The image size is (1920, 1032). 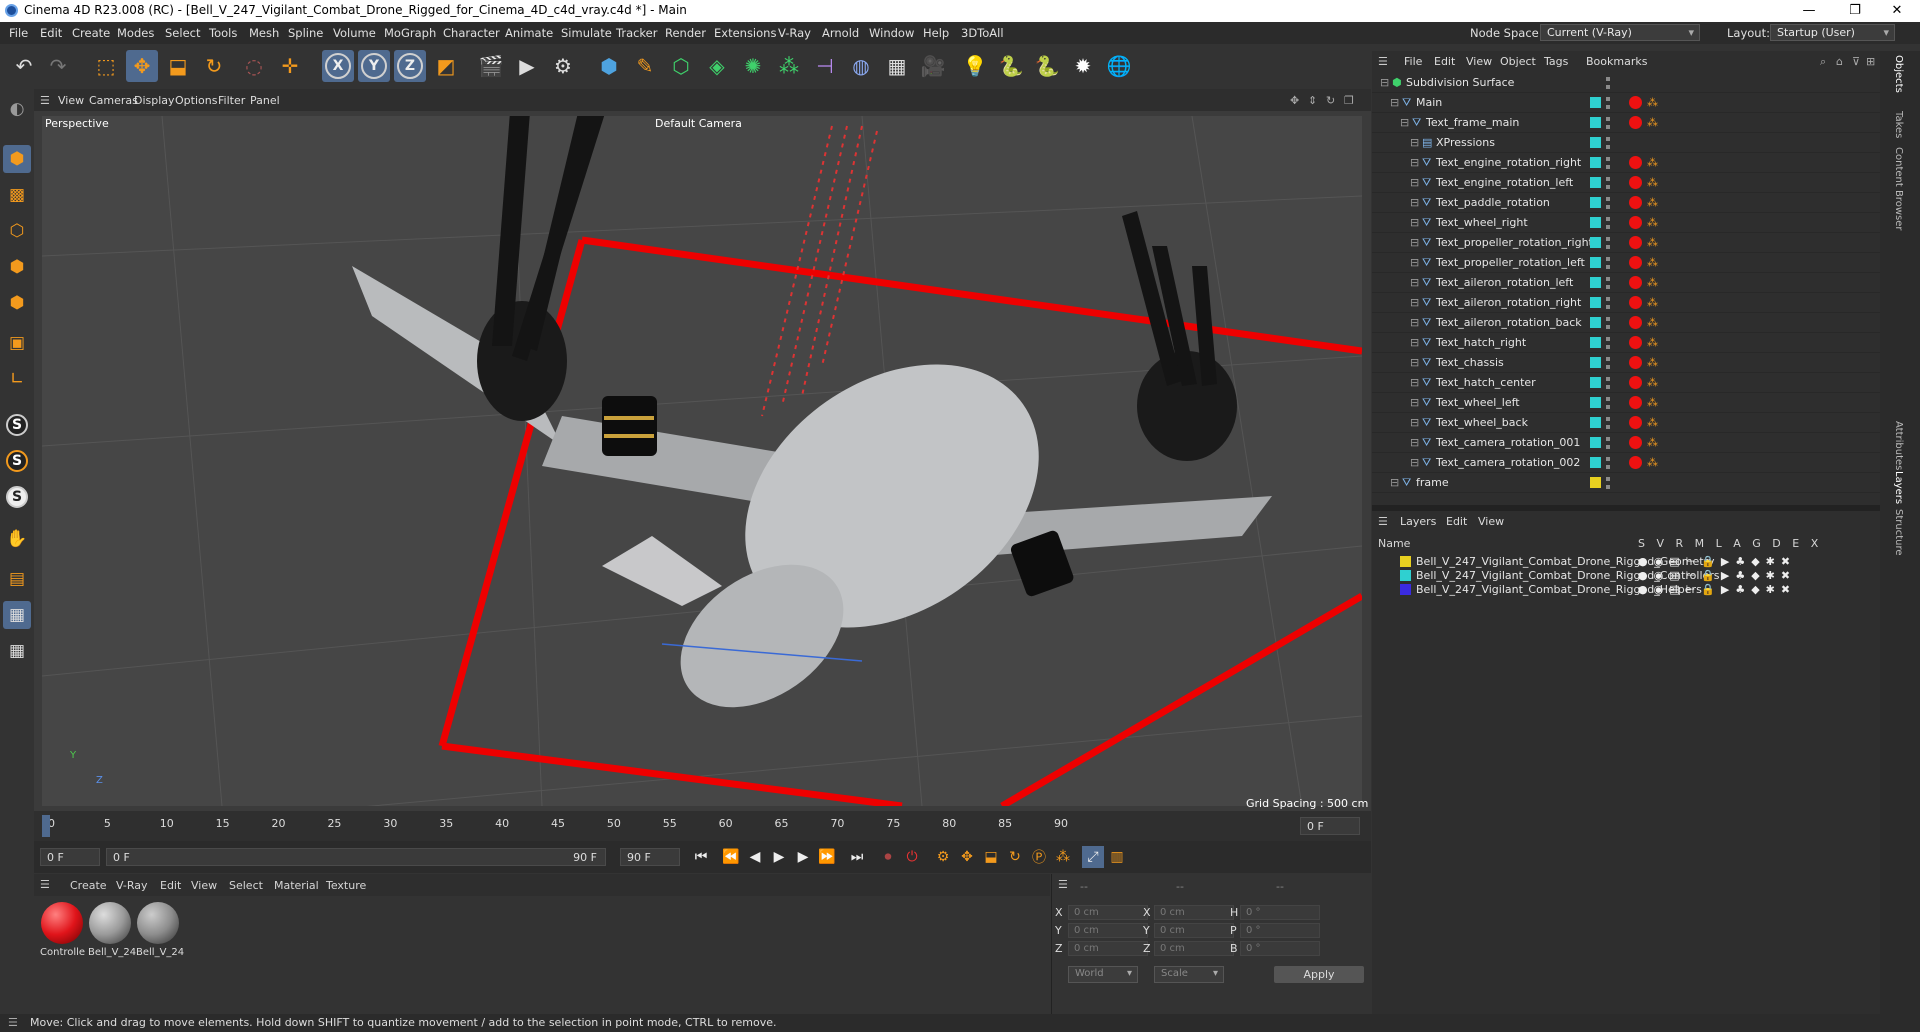 I want to click on pos-z-field: 0 cm, so click(x=1108, y=948).